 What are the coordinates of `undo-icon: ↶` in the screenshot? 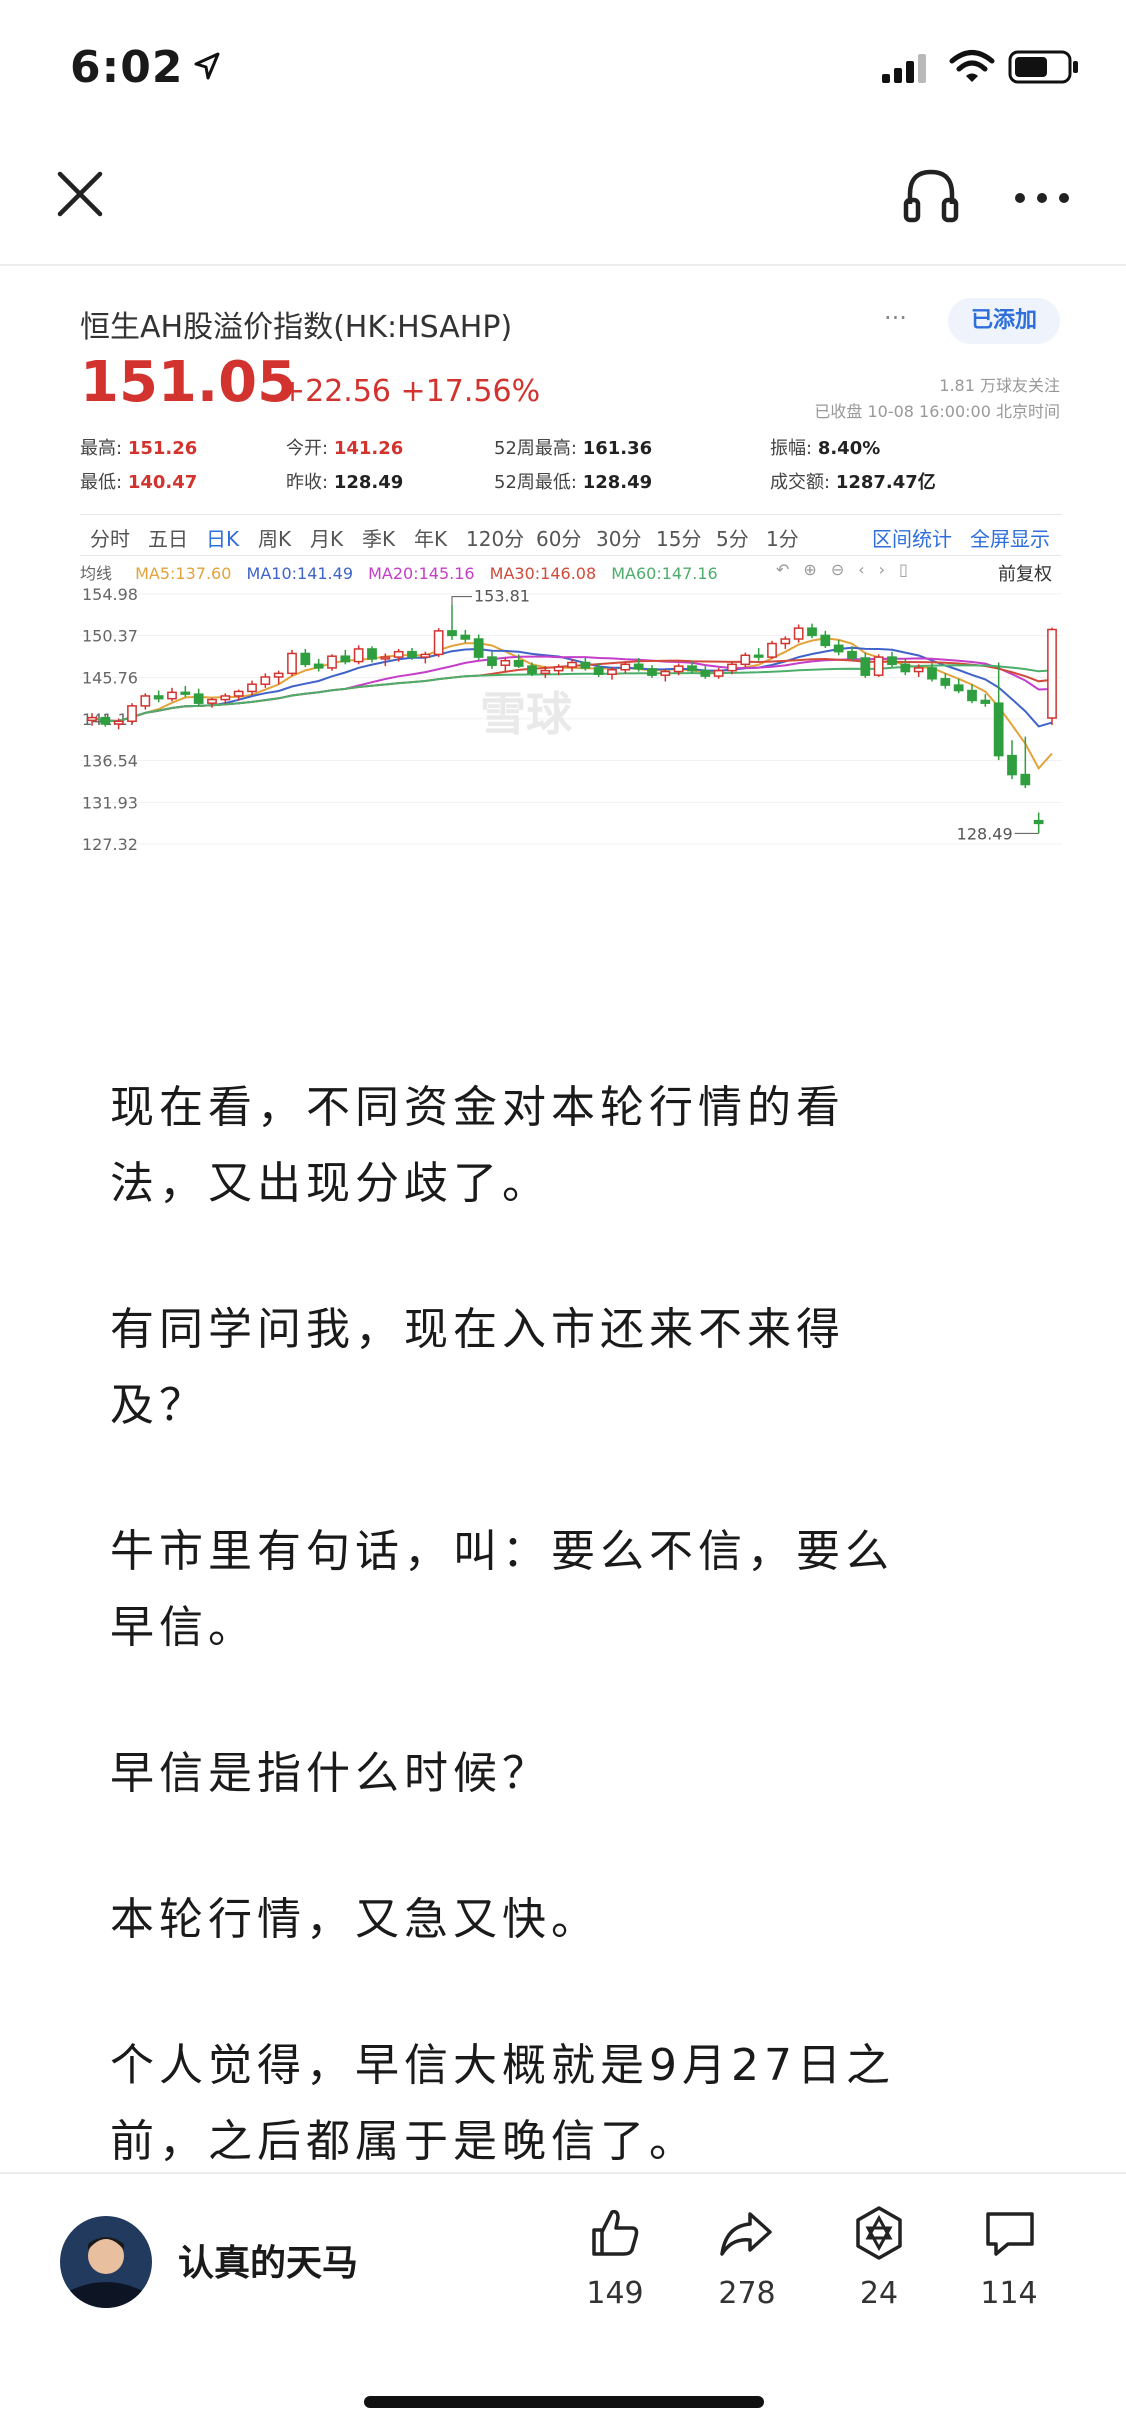 It's located at (789, 569).